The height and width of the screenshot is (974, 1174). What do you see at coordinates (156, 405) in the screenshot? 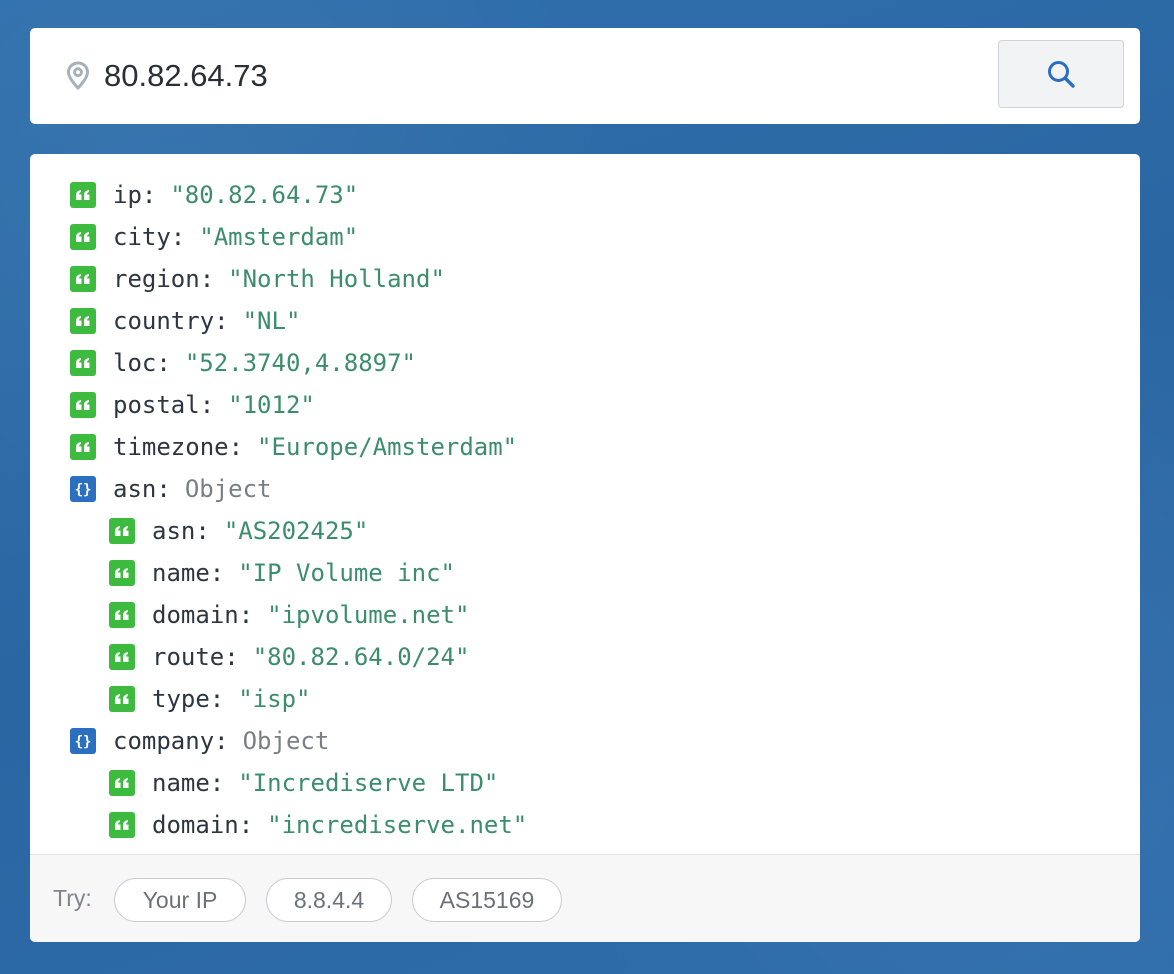
I see `field-key: postal` at bounding box center [156, 405].